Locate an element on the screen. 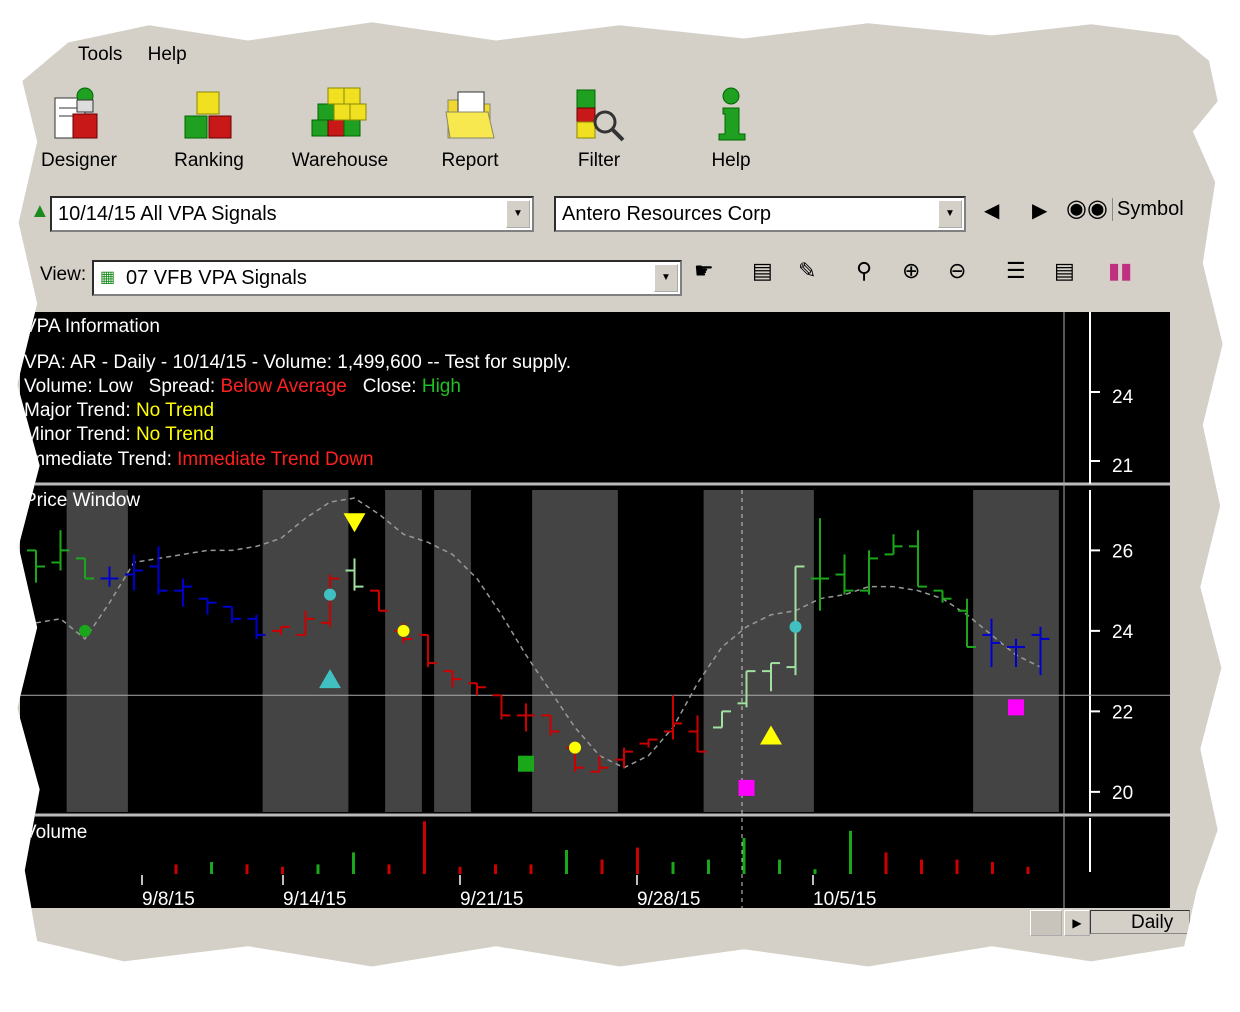 This screenshot has height=1012, width=1240. immediate-trend-label: Immediate Trend: is located at coordinates (98, 459).